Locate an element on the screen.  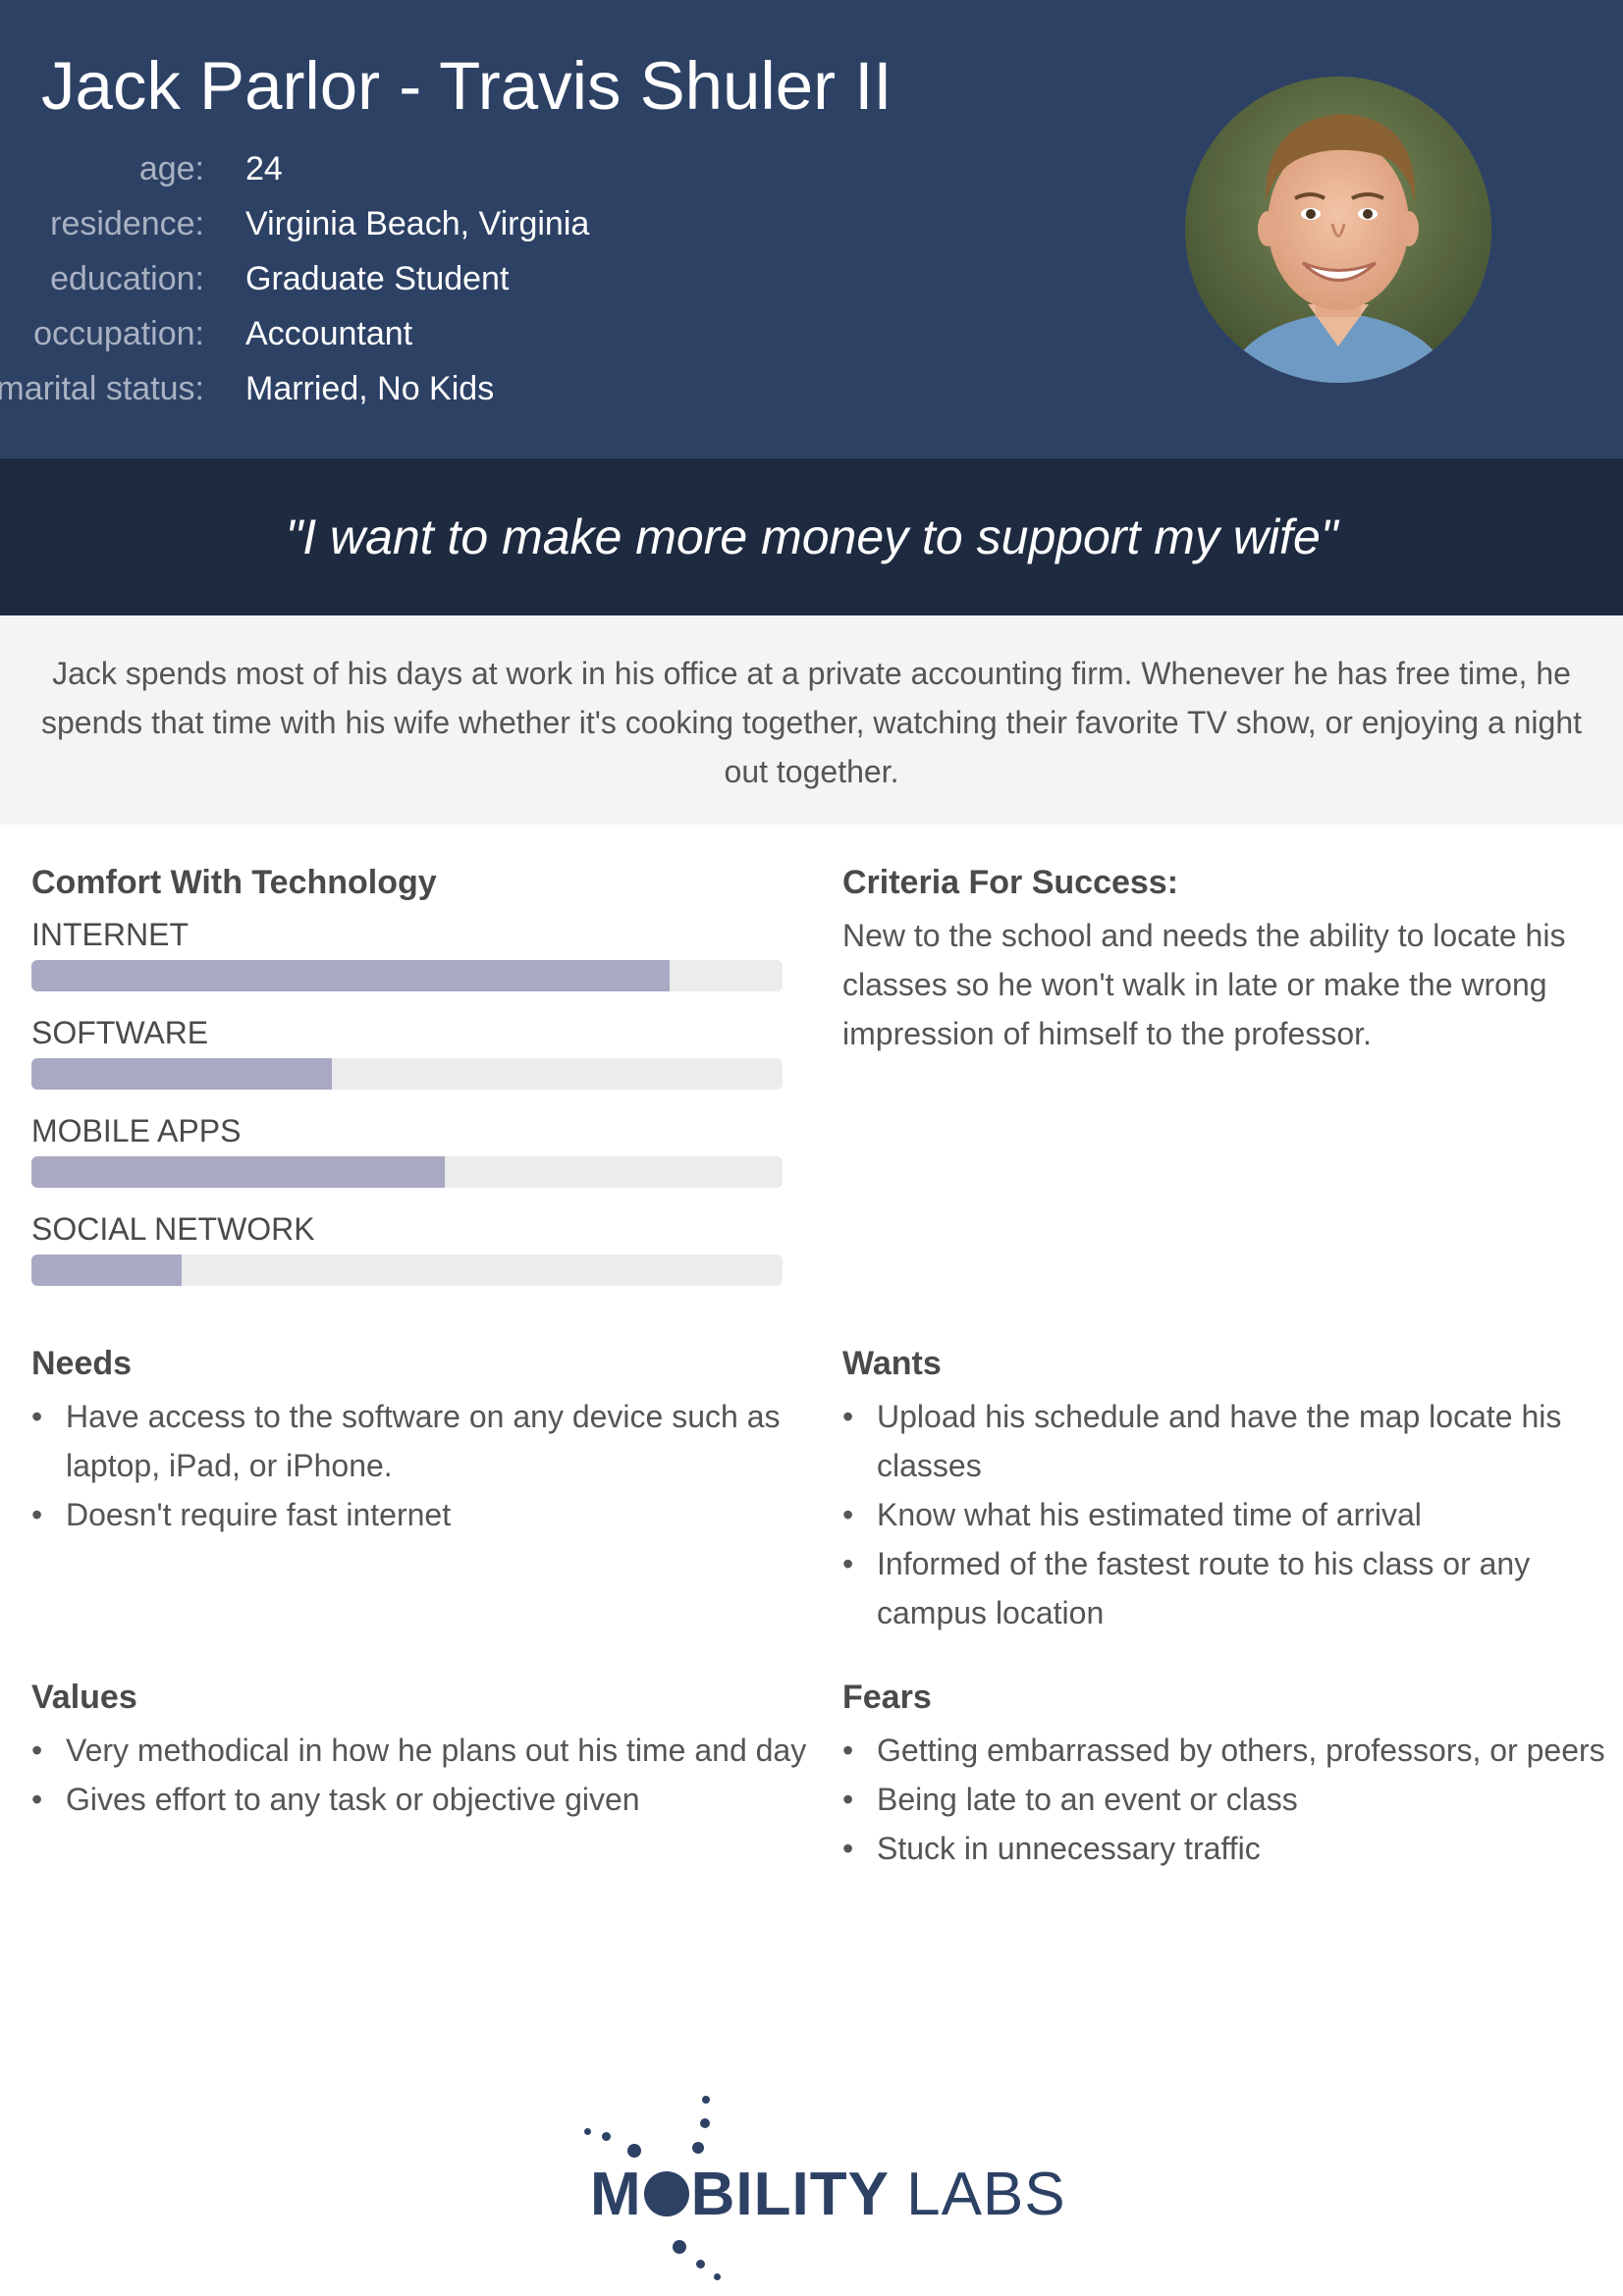
fact-label: residence: is located at coordinates (127, 223).